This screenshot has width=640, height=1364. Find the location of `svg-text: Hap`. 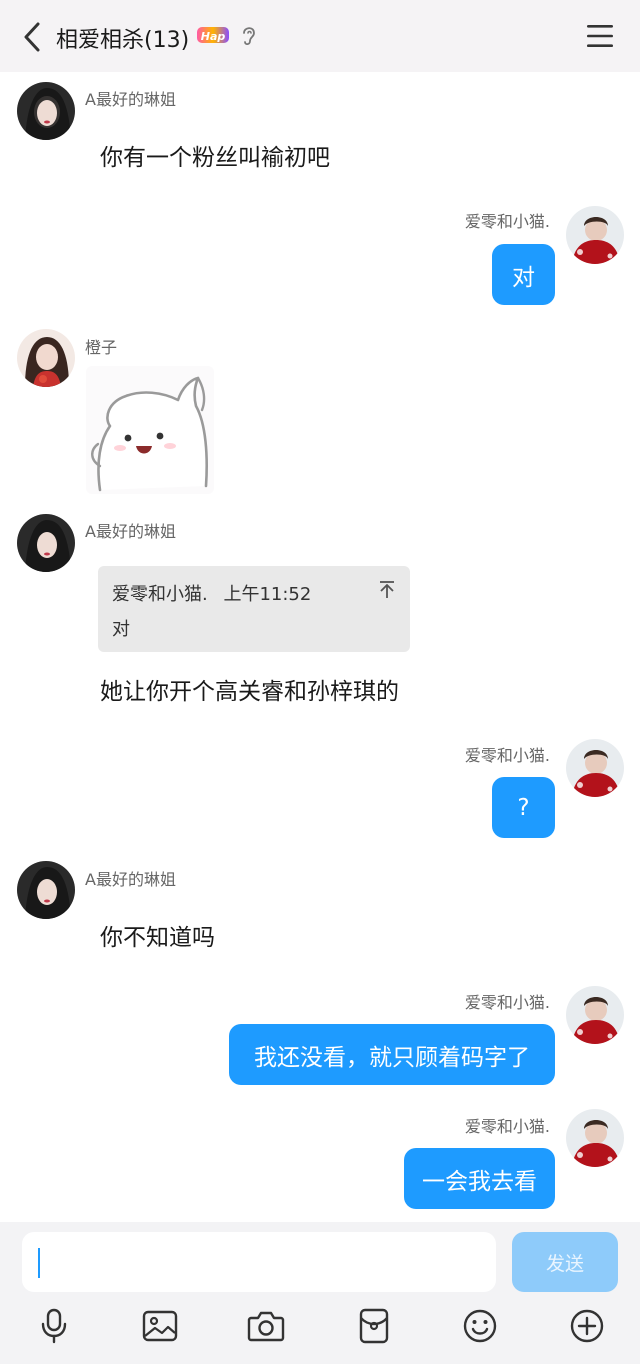

svg-text: Hap is located at coordinates (213, 36).